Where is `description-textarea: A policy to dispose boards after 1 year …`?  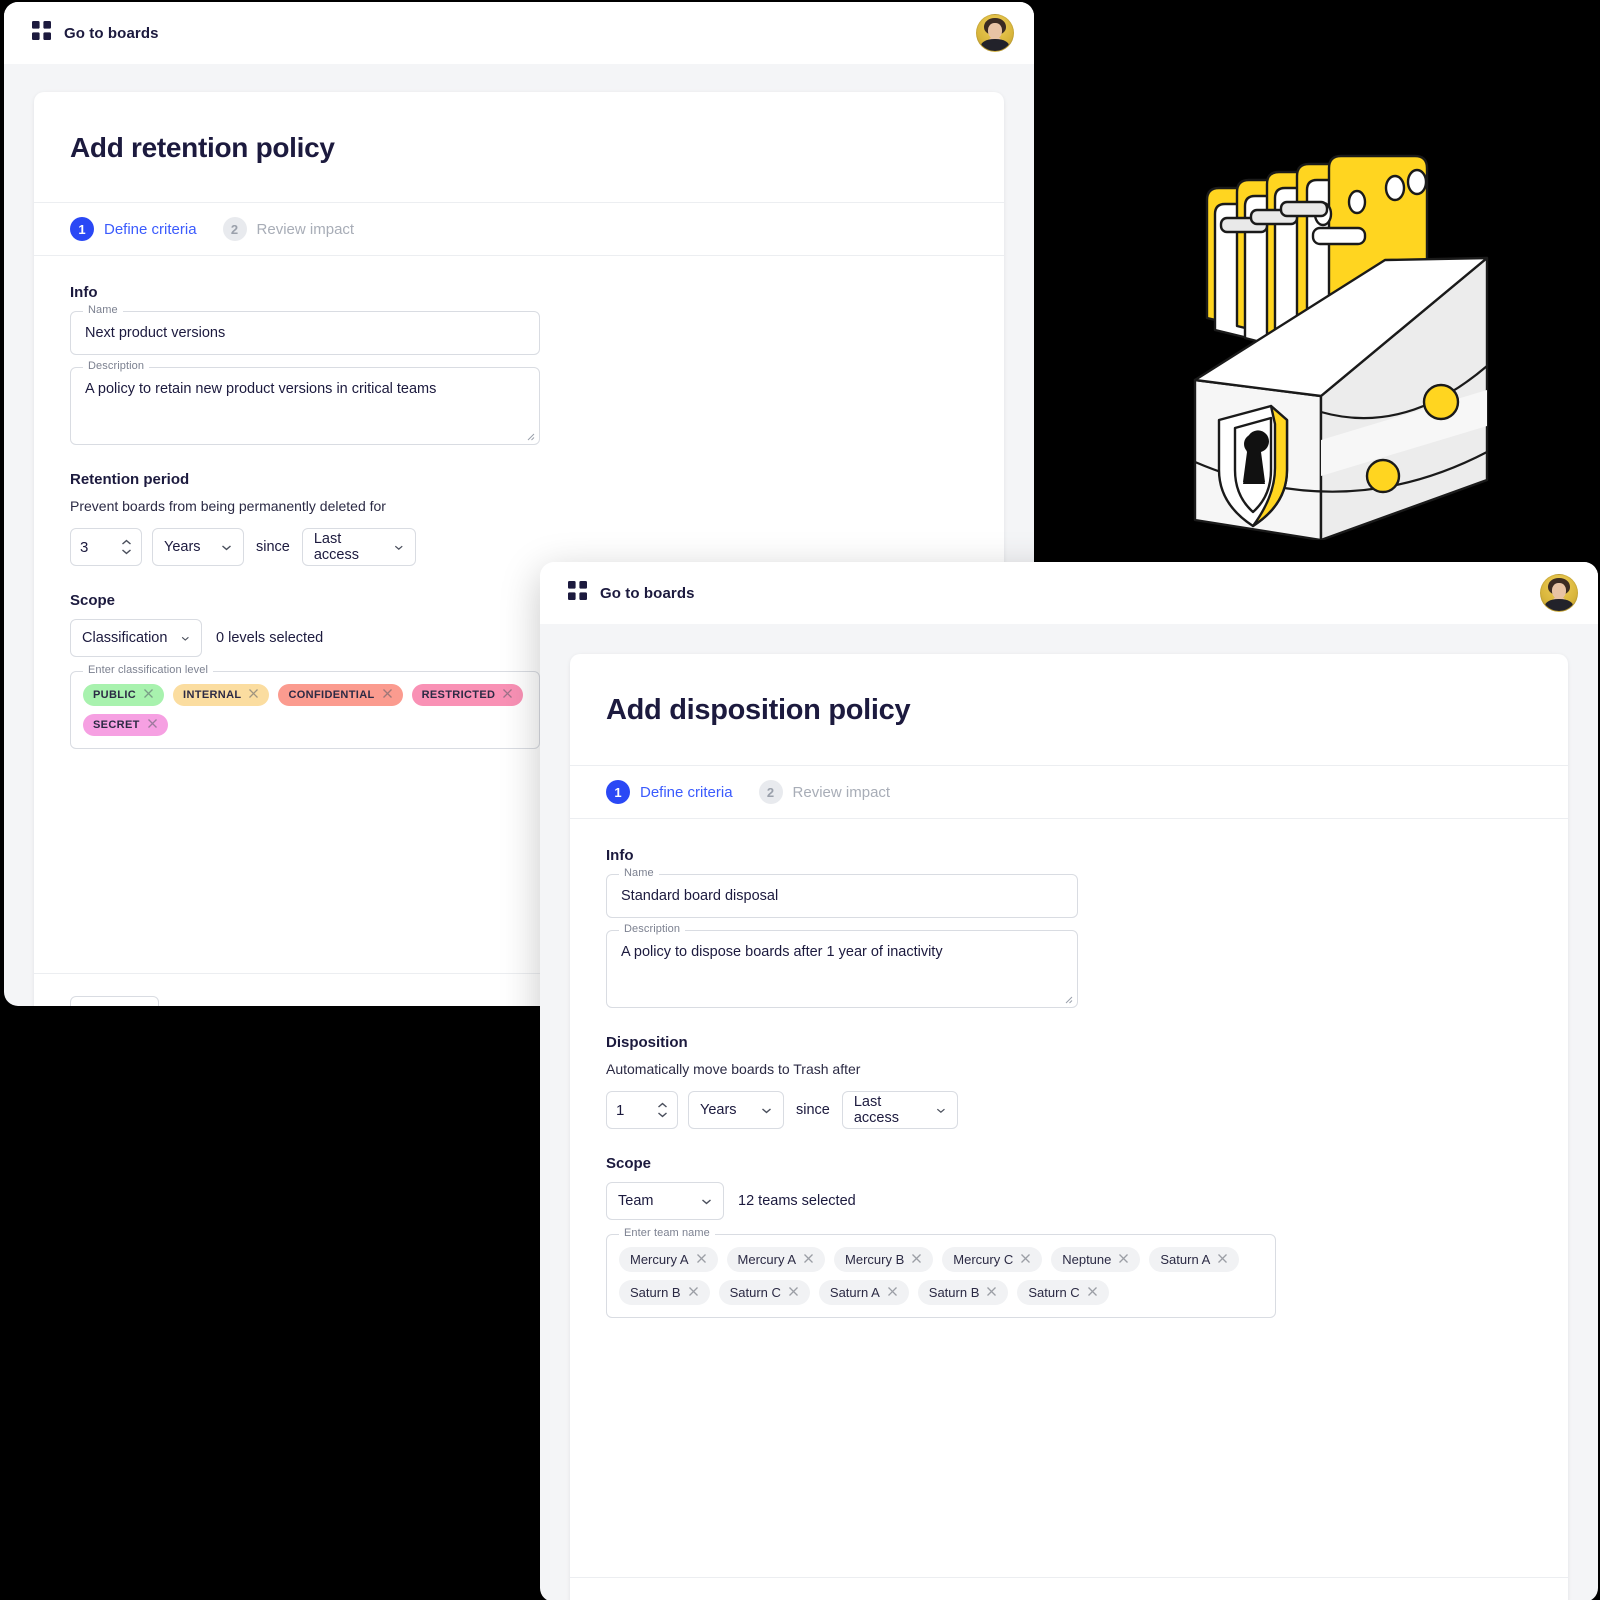
description-textarea: A policy to dispose boards after 1 year … is located at coordinates (842, 969).